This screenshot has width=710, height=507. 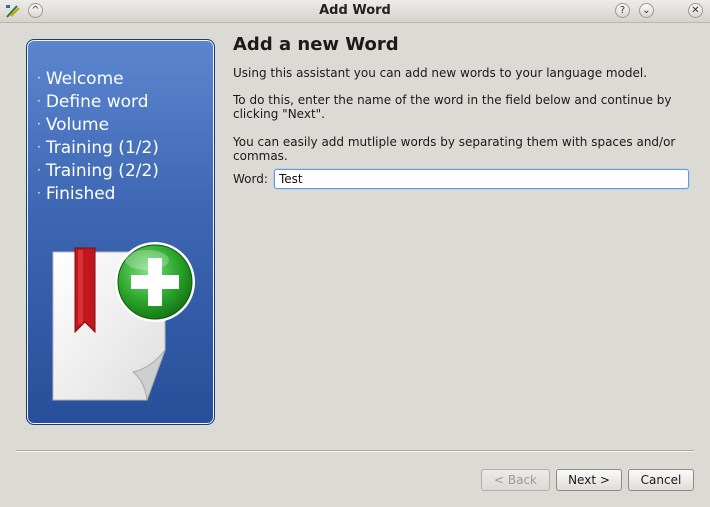 I want to click on step-label: Define word, so click(x=97, y=102).